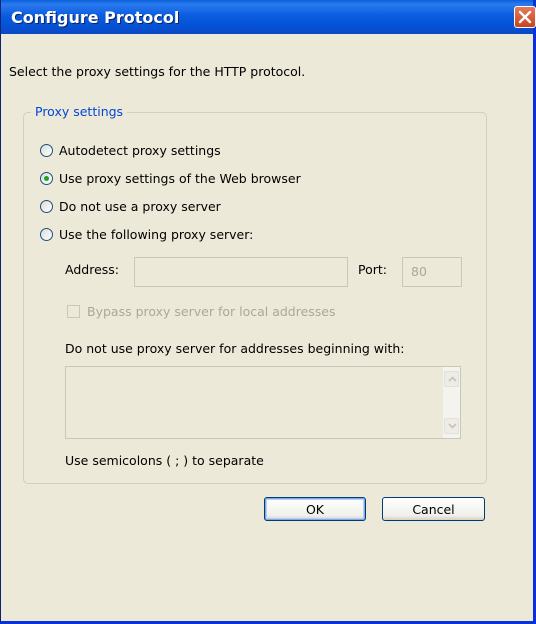 The height and width of the screenshot is (624, 536). I want to click on chevron-up-icon, so click(452, 379).